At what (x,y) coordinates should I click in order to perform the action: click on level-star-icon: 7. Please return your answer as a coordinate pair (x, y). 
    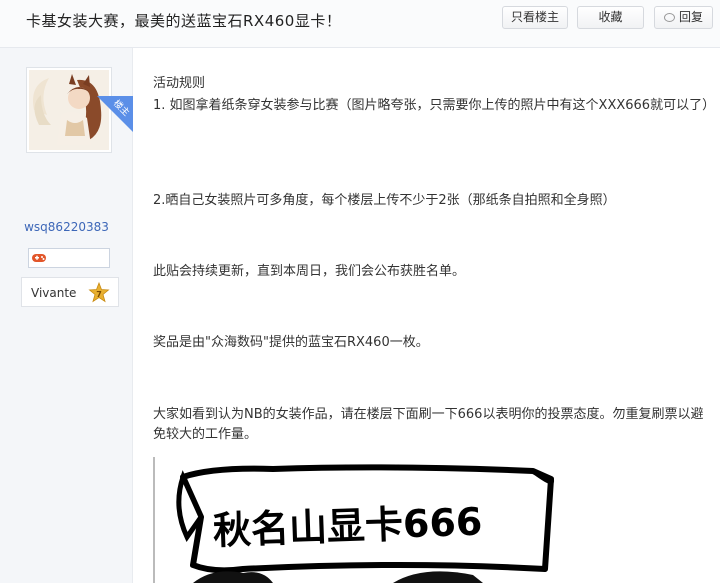
    Looking at the image, I should click on (99, 292).